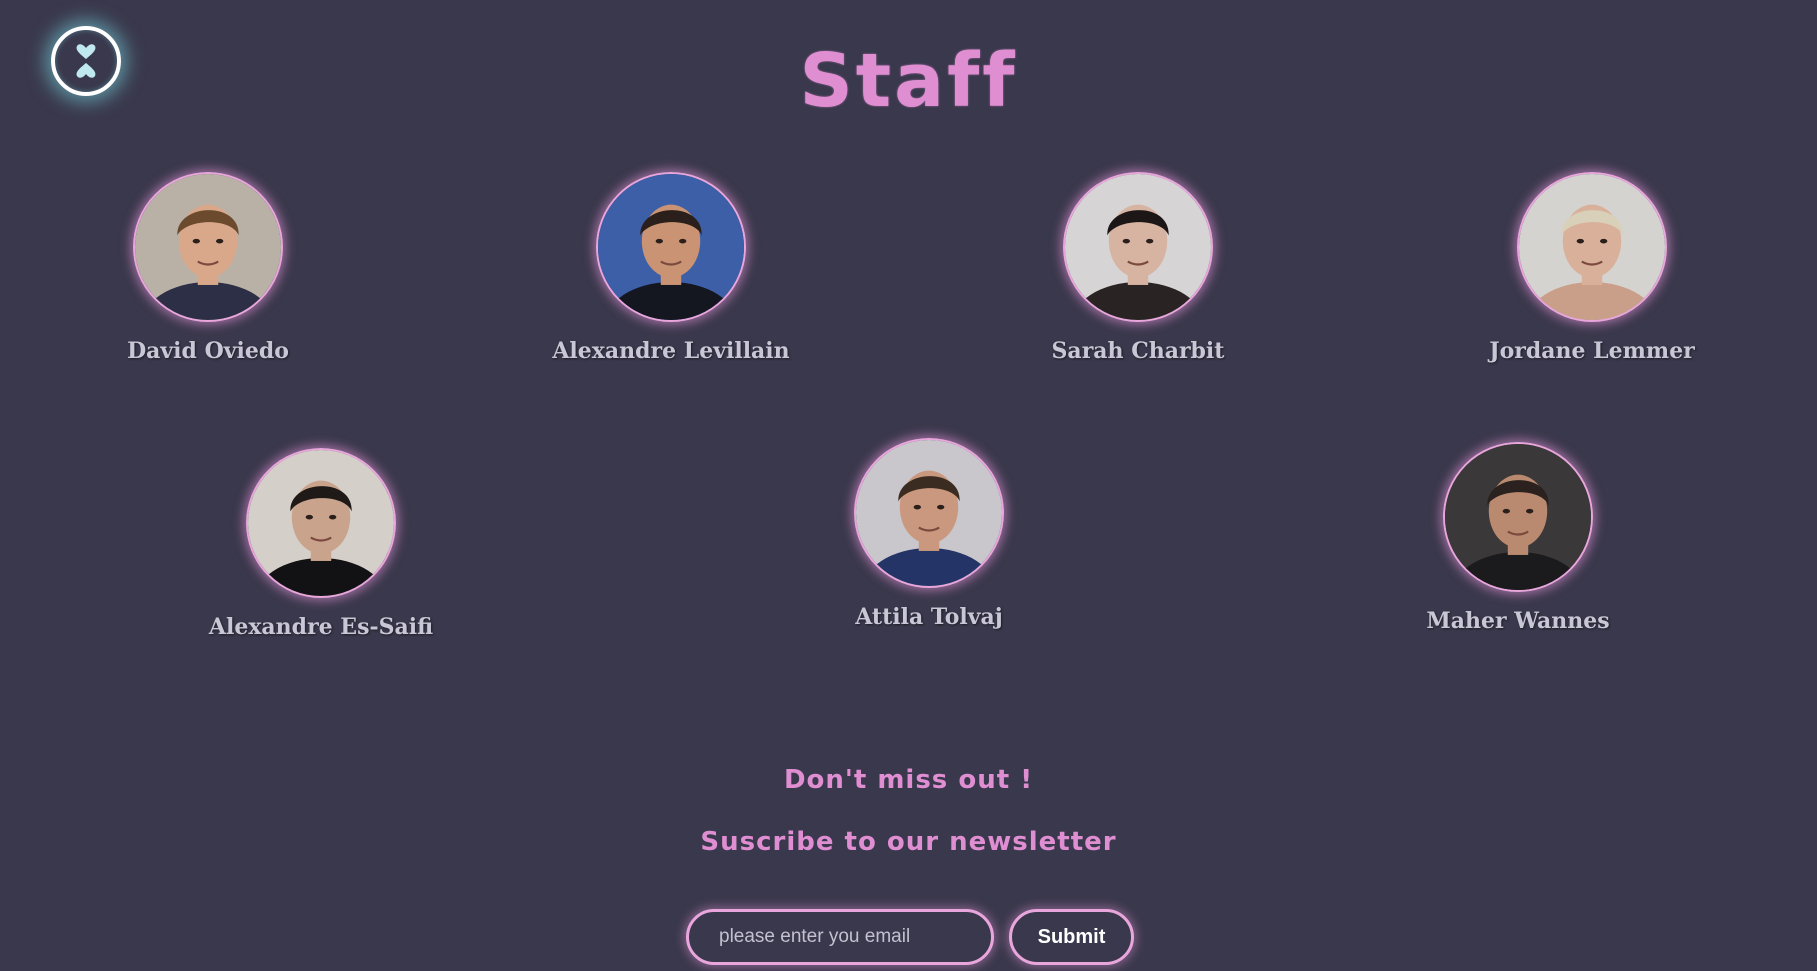 This screenshot has height=971, width=1817. Describe the element at coordinates (208, 351) in the screenshot. I see `staff-member-name: David Oviedo` at that location.